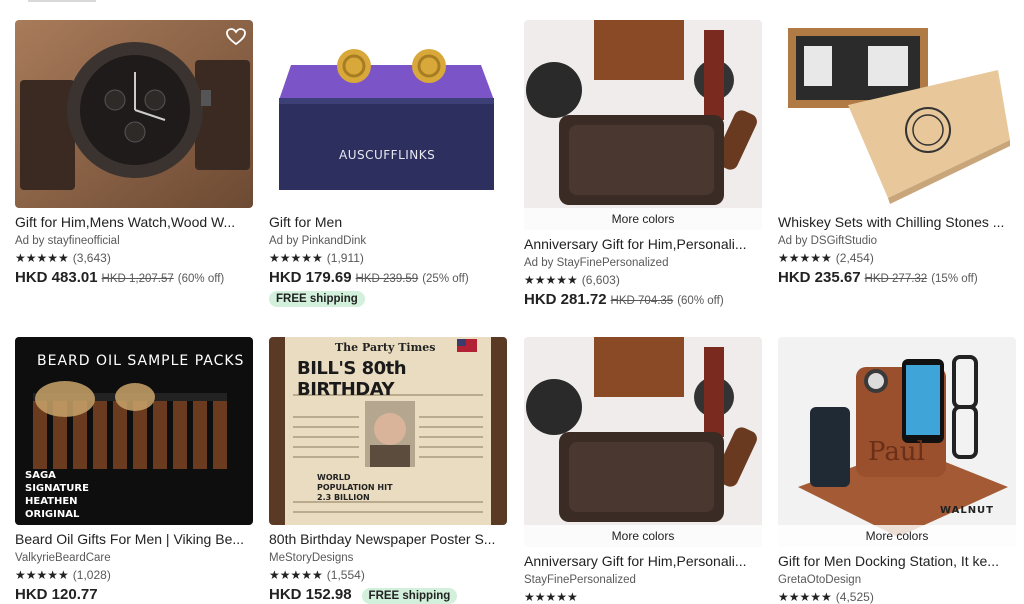  I want to click on review-count: (6,603), so click(600, 280).